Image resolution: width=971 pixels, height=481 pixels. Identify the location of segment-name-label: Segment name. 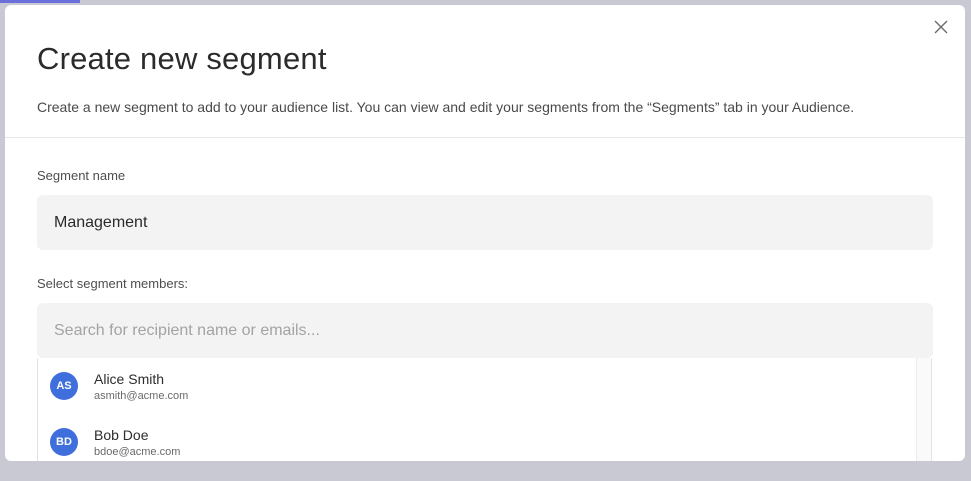
(81, 175).